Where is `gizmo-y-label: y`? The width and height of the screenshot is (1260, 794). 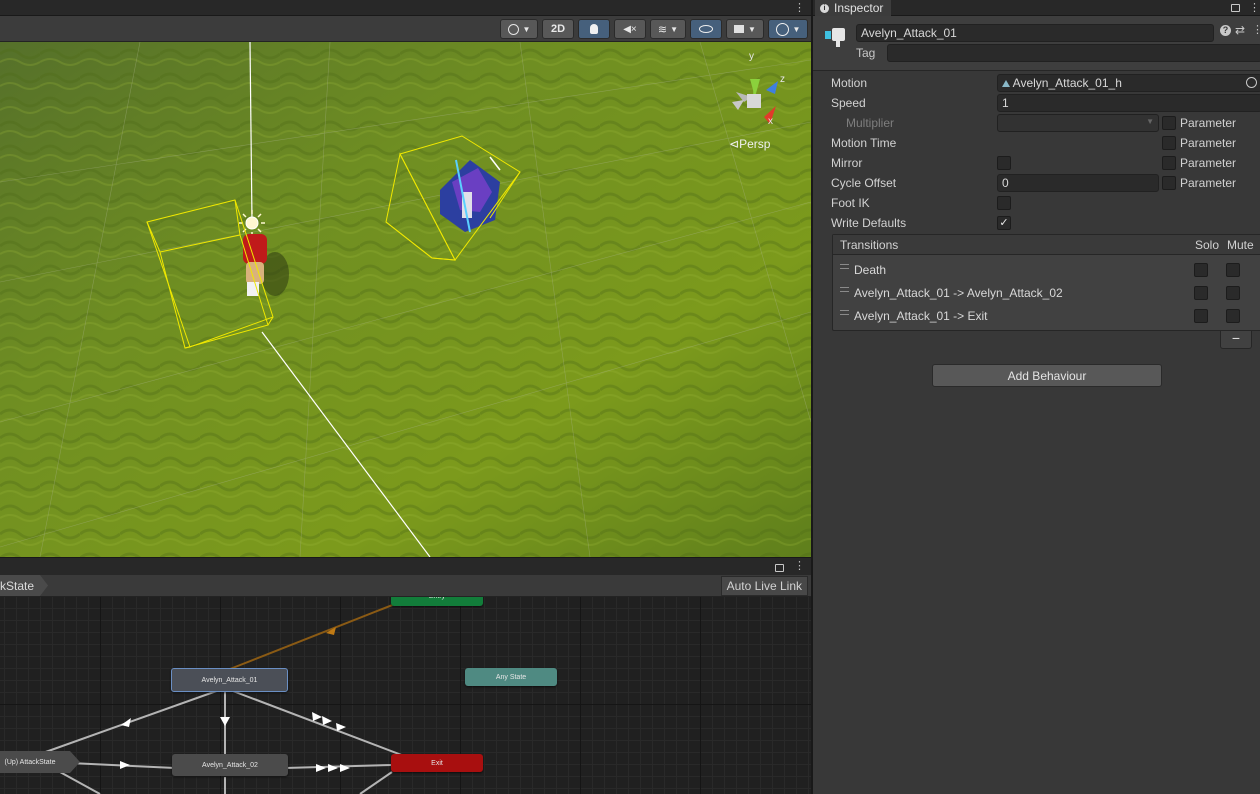
gizmo-y-label: y is located at coordinates (751, 56).